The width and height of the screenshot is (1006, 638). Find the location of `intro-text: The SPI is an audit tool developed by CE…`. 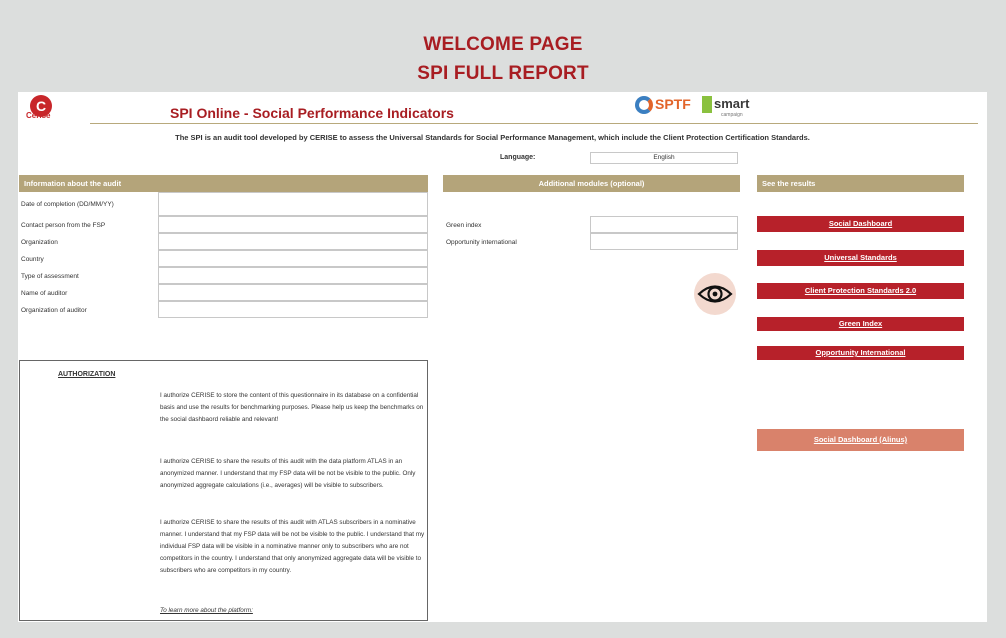

intro-text: The SPI is an audit tool developed by CE… is located at coordinates (492, 137).